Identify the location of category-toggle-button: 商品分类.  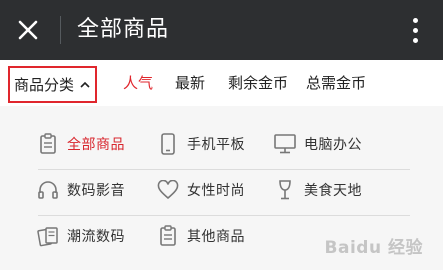
(52, 84).